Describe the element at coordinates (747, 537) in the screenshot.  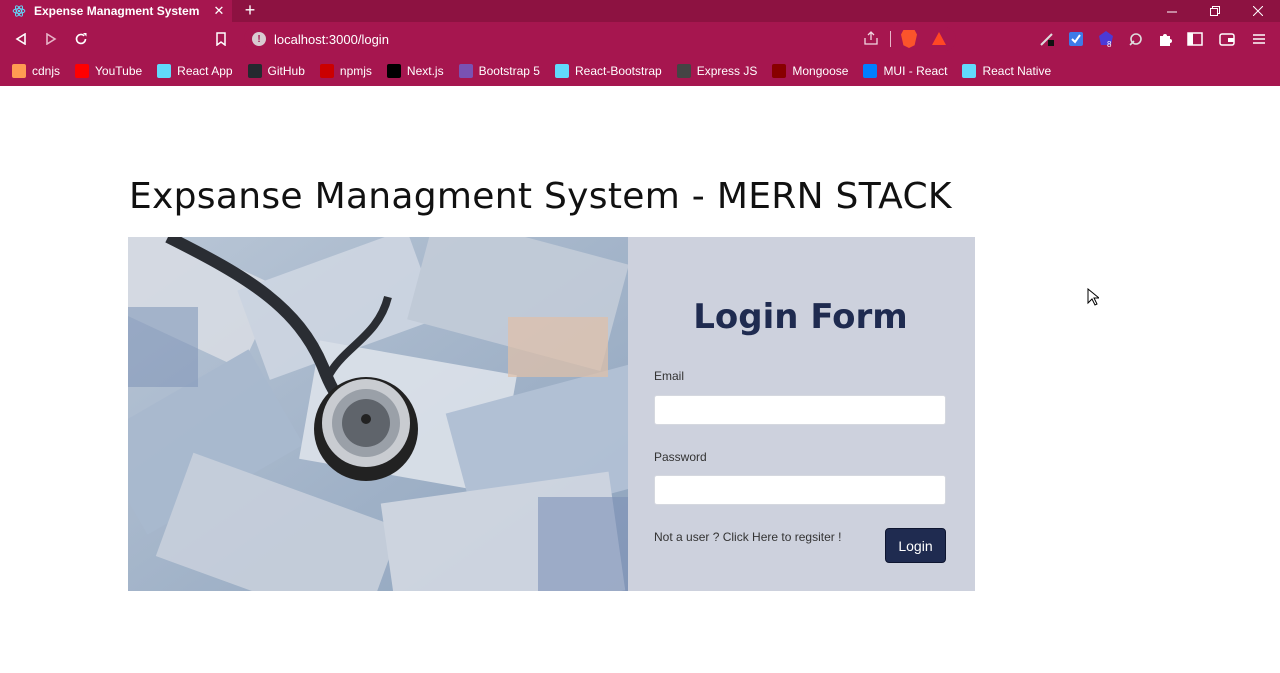
I see `register-link: Not a user ? Click Here to regsiter !` at that location.